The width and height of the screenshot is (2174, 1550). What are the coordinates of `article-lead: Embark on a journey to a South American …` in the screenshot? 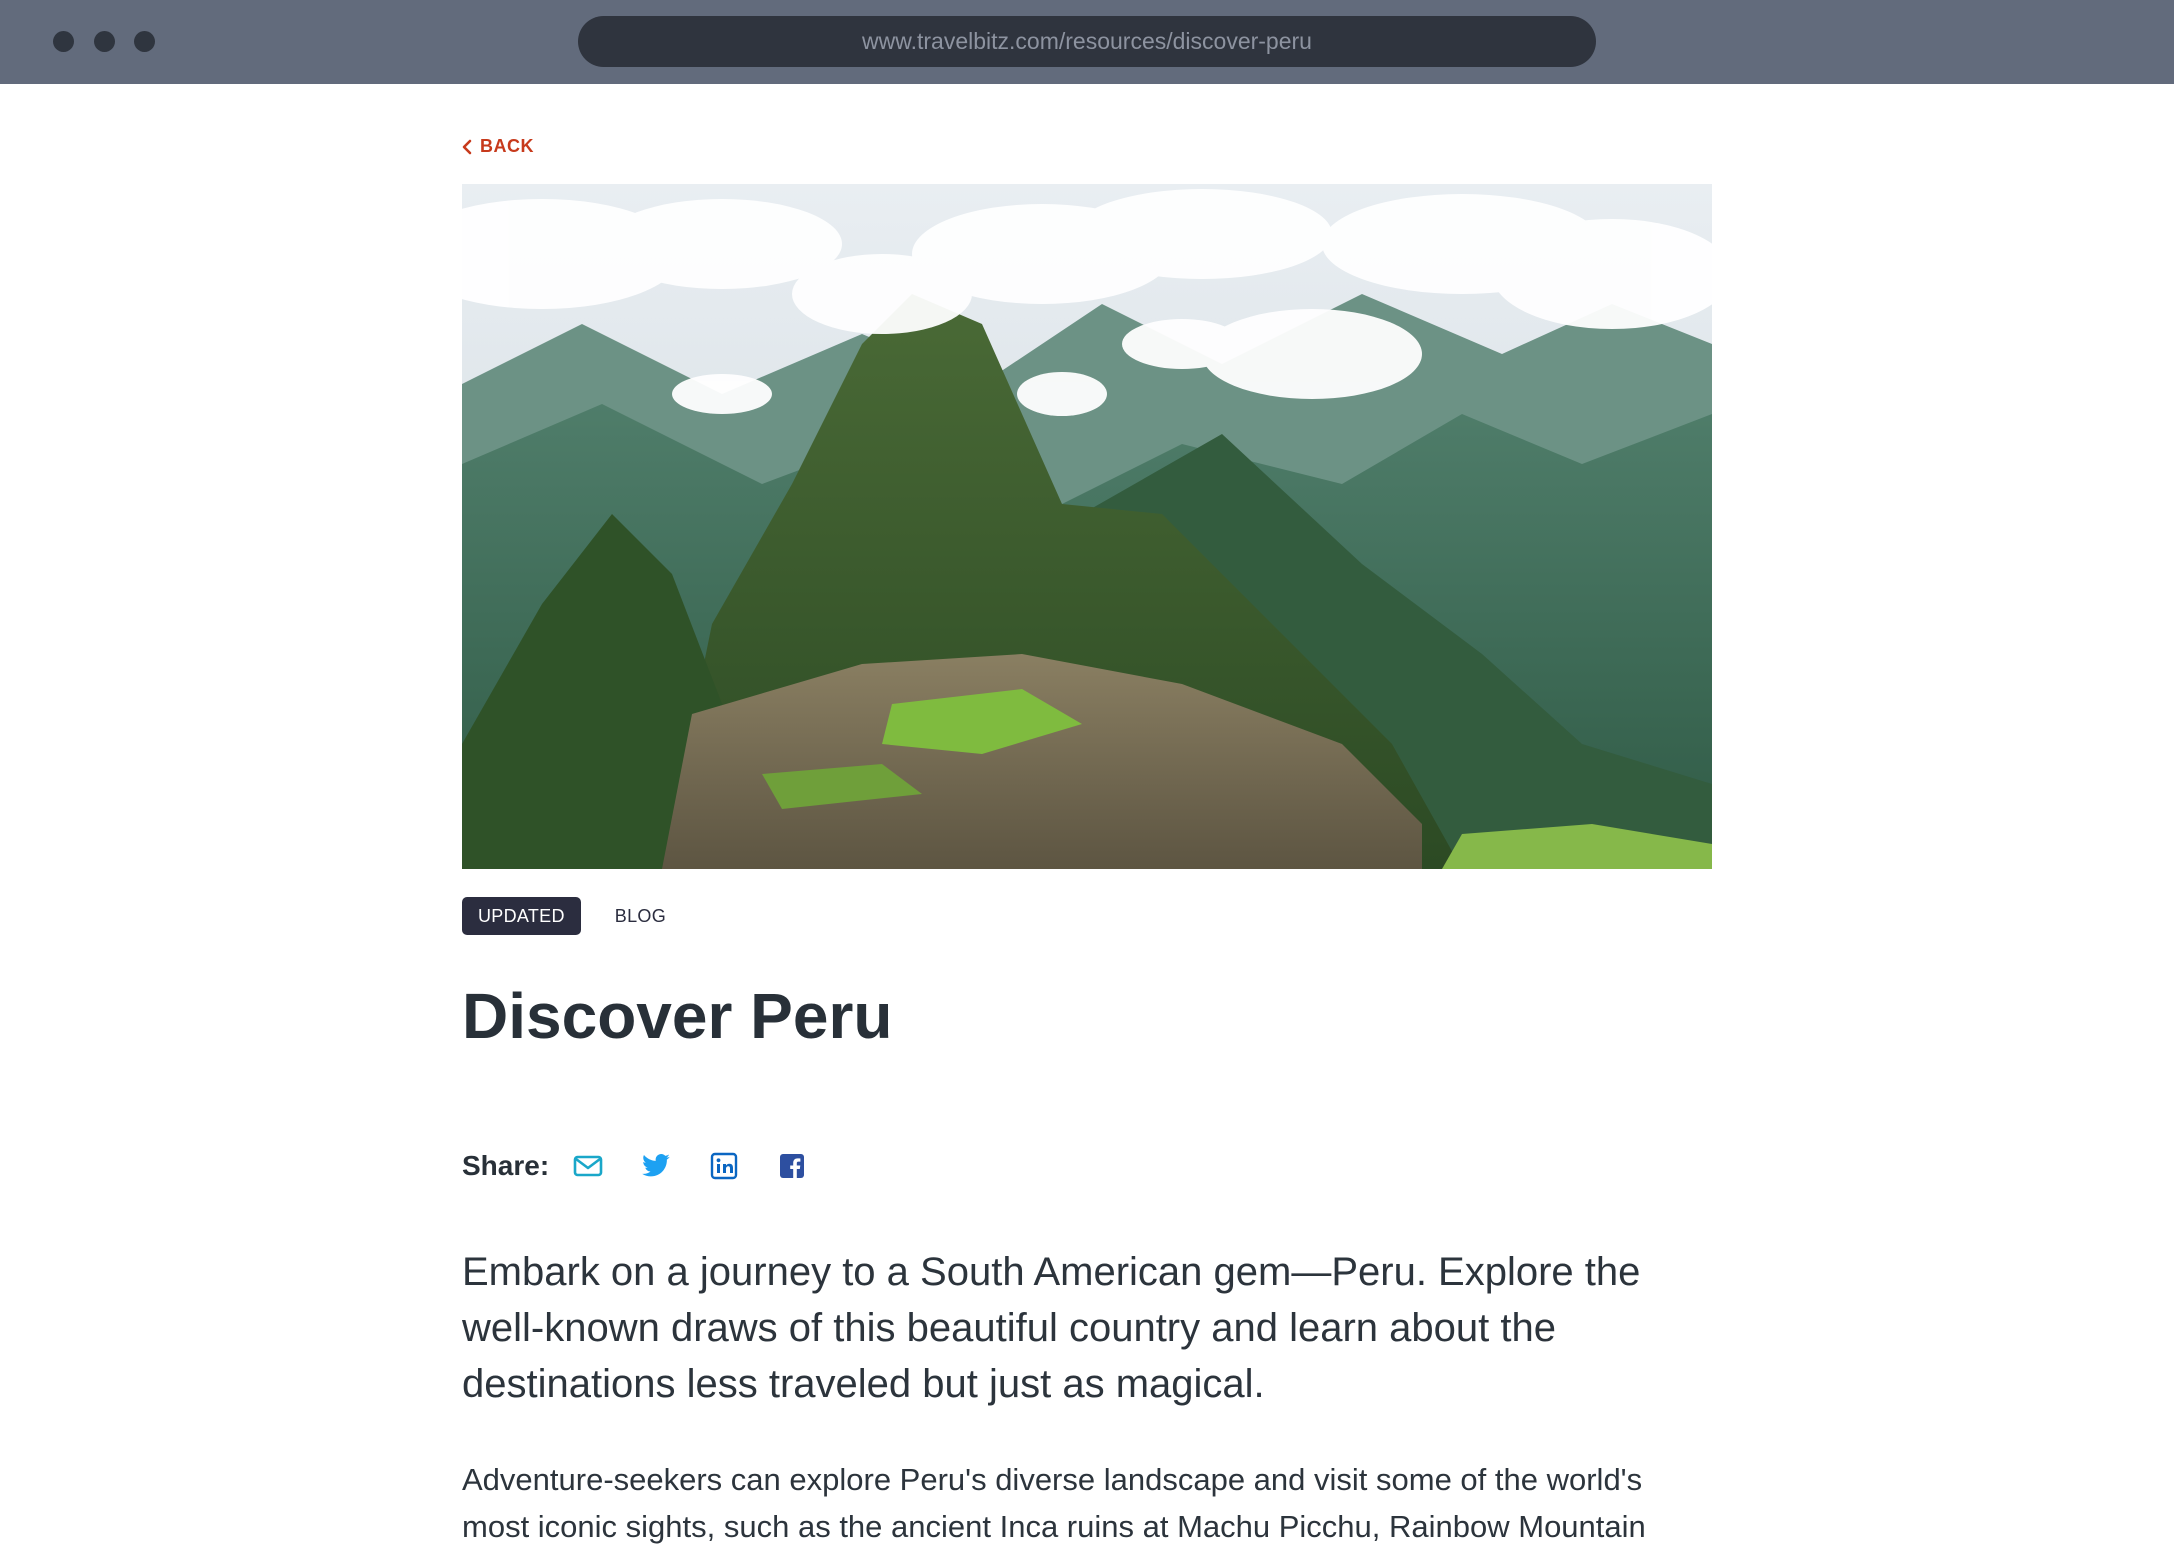 It's located at (1051, 1328).